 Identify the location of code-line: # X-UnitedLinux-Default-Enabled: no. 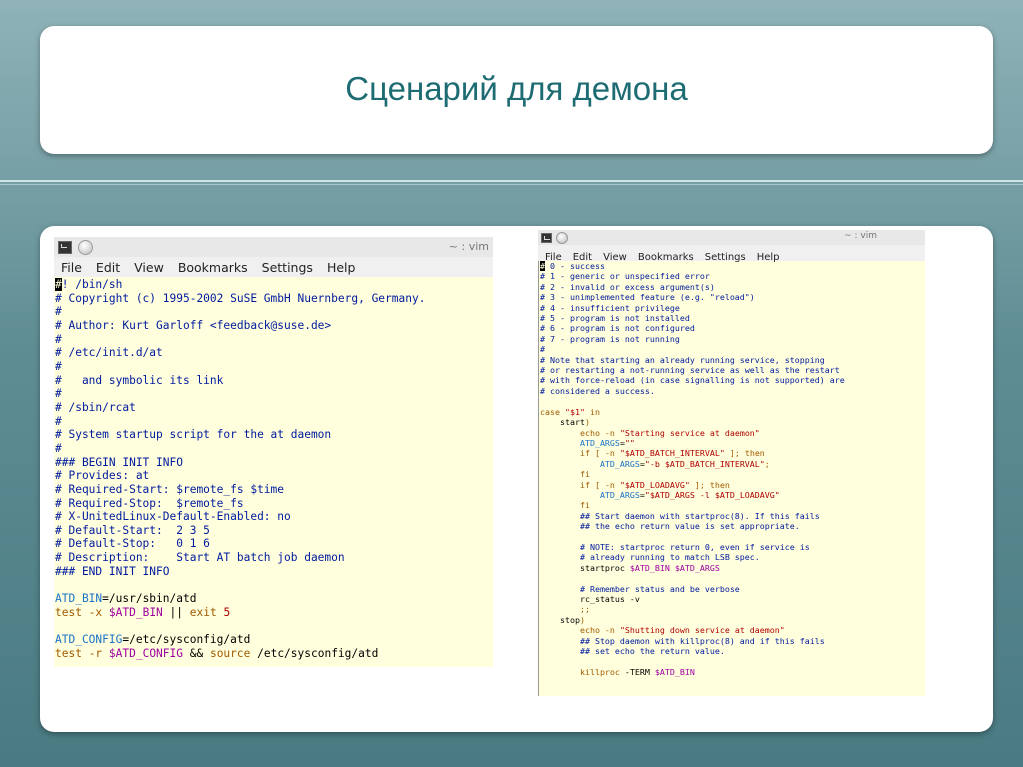
(274, 517).